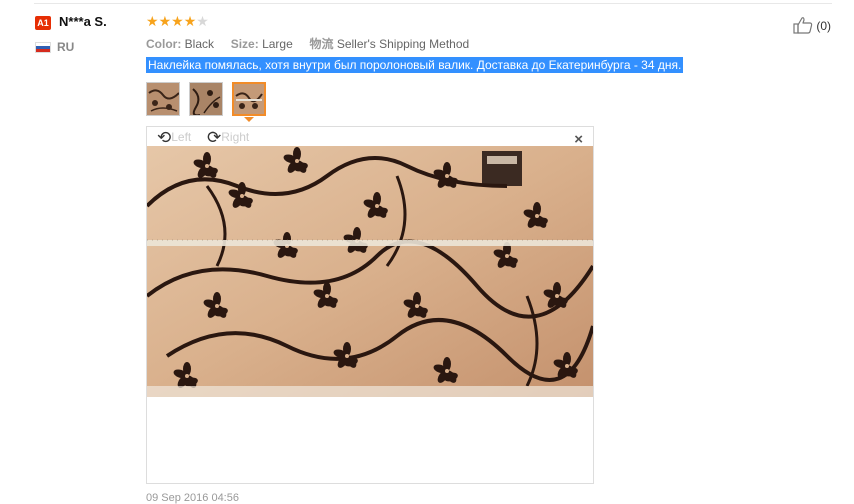 The image size is (854, 504). What do you see at coordinates (66, 47) in the screenshot?
I see `reviewer-country: RU` at bounding box center [66, 47].